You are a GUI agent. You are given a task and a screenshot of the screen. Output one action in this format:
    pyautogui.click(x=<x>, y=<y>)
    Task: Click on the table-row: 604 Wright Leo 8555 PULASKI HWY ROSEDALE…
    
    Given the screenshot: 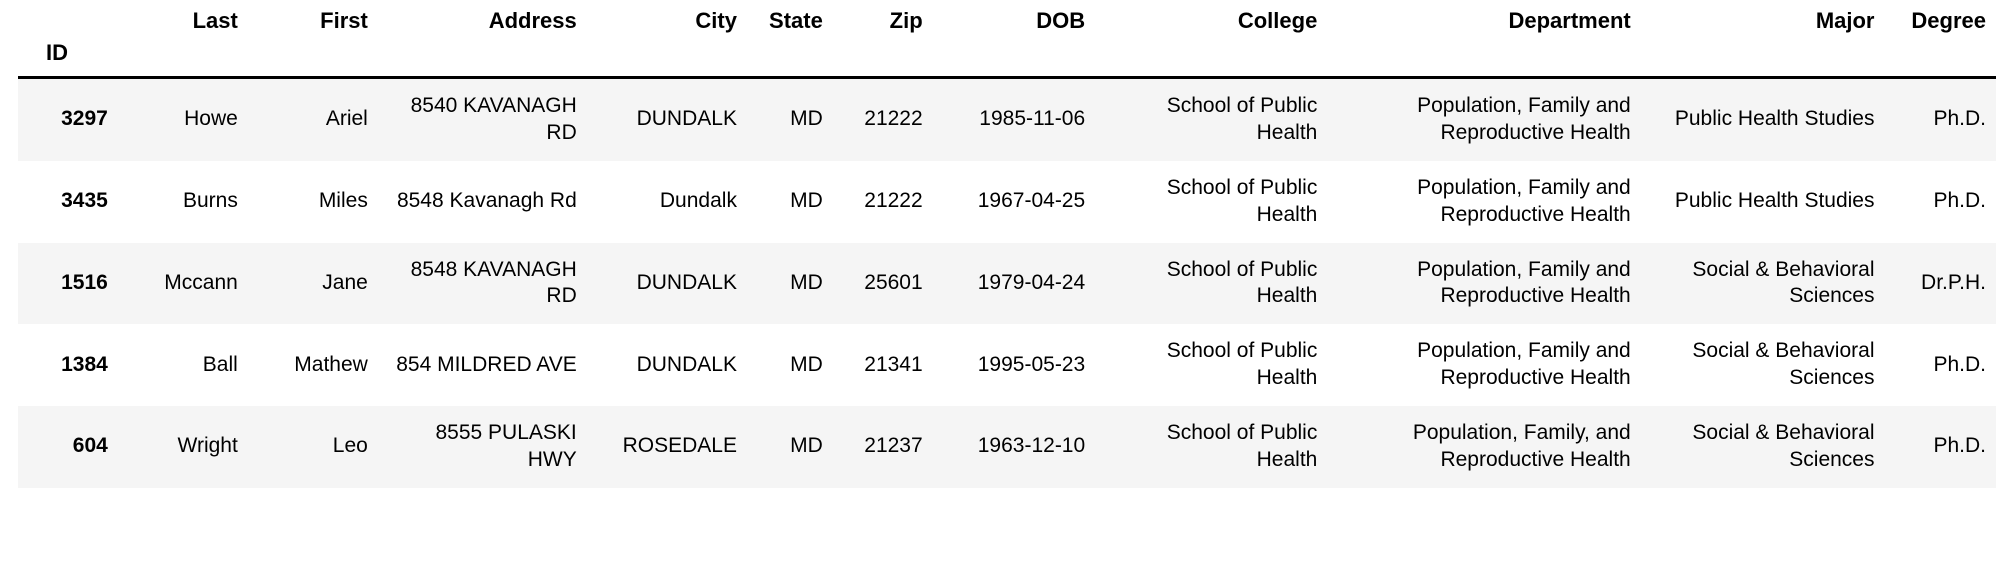 What is the action you would take?
    pyautogui.click(x=1007, y=447)
    